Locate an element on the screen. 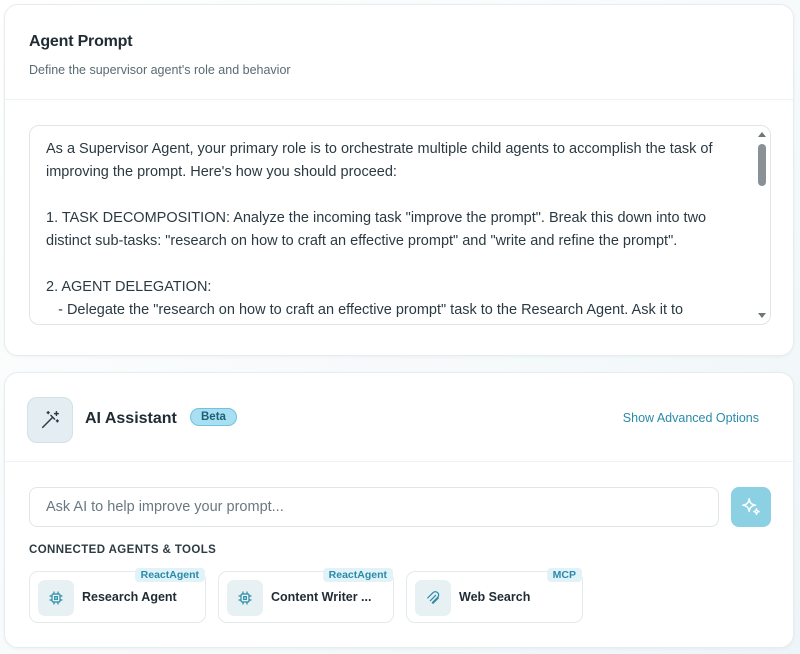  tool-type-tag: MCP is located at coordinates (564, 575).